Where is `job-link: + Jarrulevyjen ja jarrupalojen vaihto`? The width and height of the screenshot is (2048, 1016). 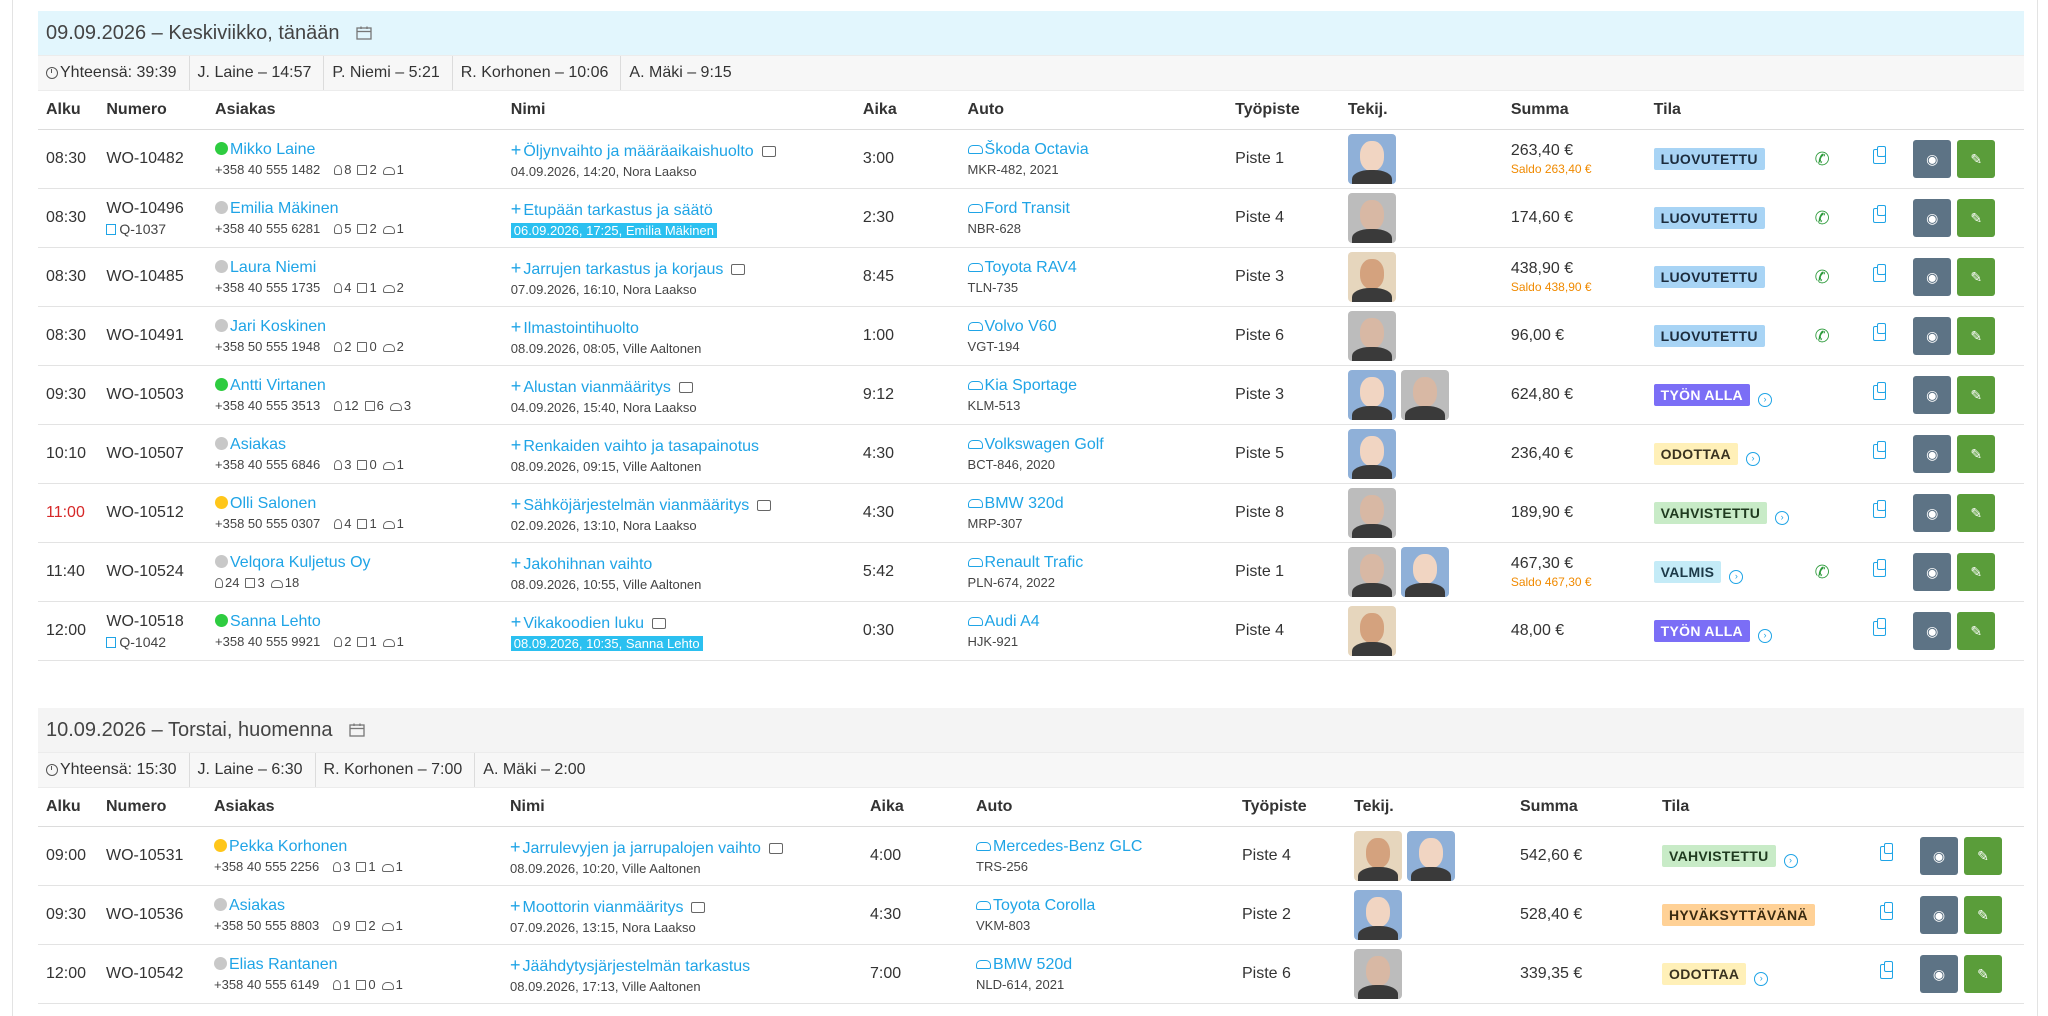
job-link: + Jarrulevyjen ja jarrupalojen vaihto is located at coordinates (686, 847).